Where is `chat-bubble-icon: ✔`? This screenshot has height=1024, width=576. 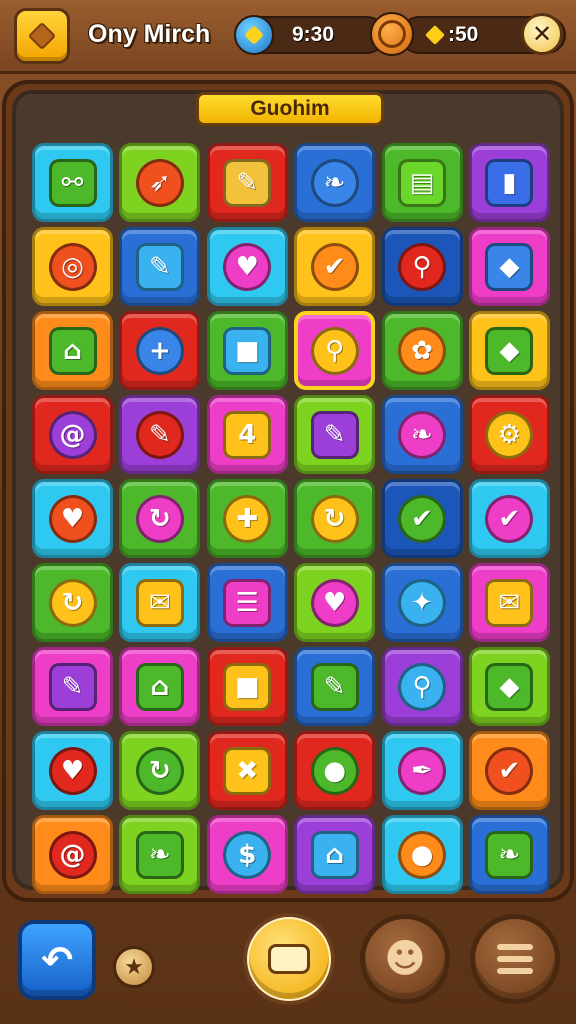
chat-bubble-icon: ✔ is located at coordinates (422, 518).